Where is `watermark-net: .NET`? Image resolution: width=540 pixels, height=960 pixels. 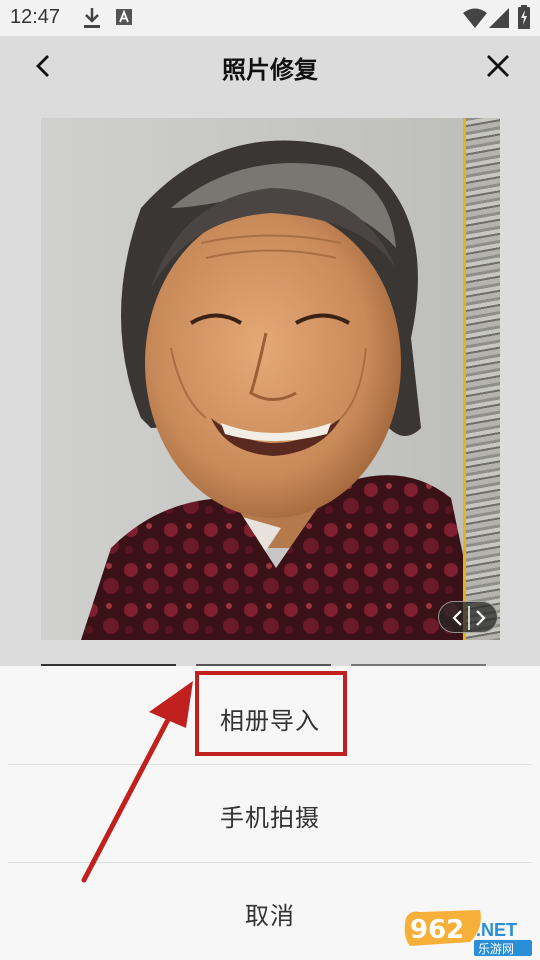
watermark-net: .NET is located at coordinates (496, 930).